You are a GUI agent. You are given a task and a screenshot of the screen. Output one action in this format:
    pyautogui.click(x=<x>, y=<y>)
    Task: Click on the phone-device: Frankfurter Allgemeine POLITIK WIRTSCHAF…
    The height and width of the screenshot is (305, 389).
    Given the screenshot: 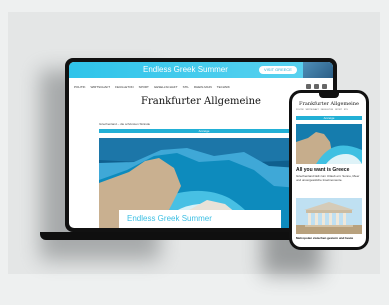 What is the action you would take?
    pyautogui.click(x=329, y=170)
    